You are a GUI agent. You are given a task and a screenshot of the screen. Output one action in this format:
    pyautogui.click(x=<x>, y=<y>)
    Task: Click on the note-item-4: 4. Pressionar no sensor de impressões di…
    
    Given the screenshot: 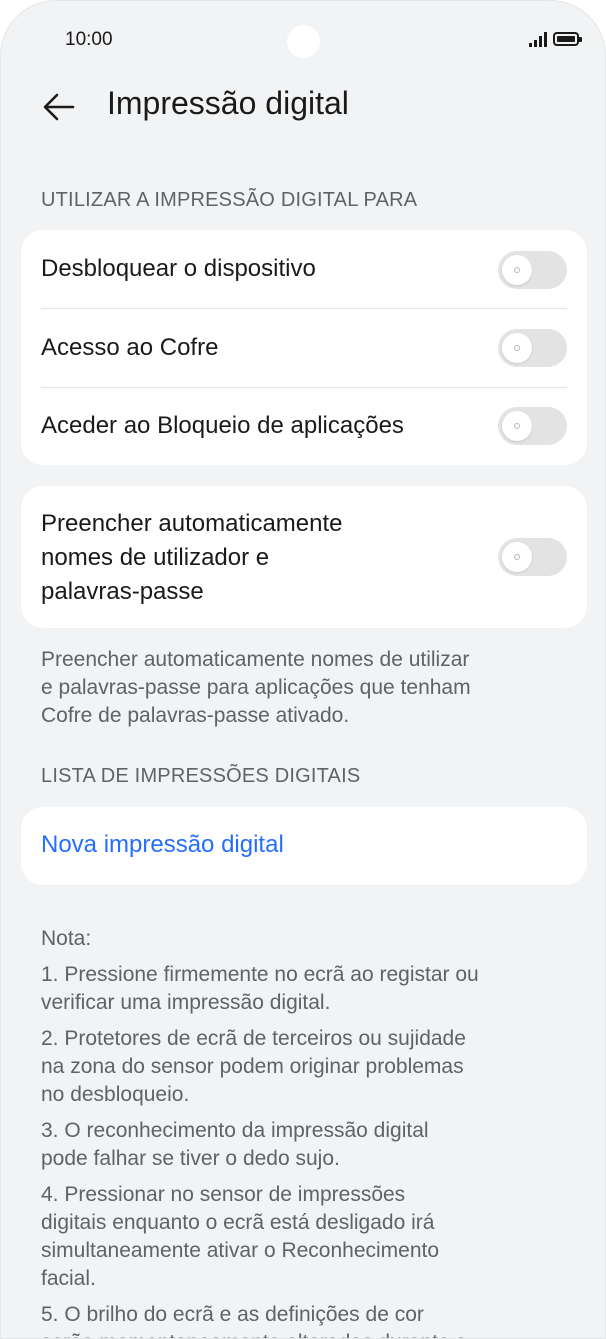 What is the action you would take?
    pyautogui.click(x=240, y=1236)
    